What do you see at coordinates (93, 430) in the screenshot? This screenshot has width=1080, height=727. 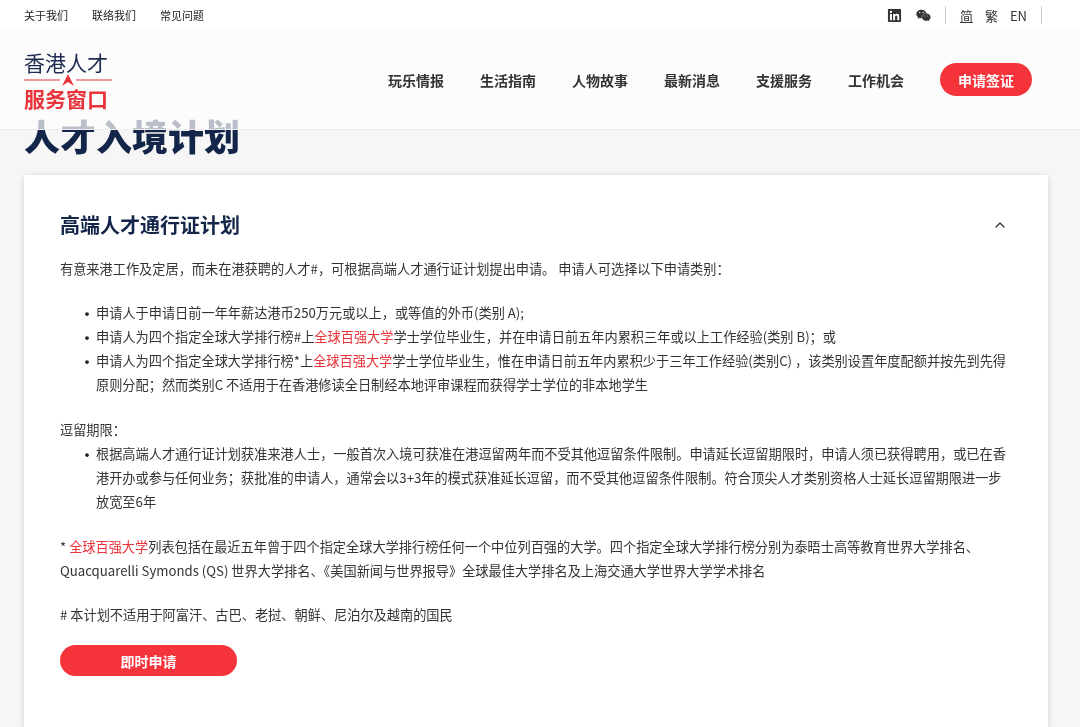 I see `stay-label: 逗留期限：` at bounding box center [93, 430].